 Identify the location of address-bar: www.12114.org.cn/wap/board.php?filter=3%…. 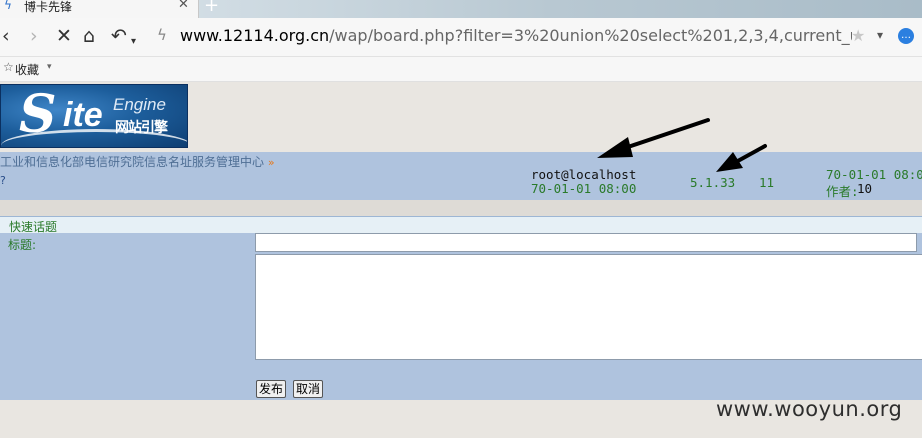
(516, 37).